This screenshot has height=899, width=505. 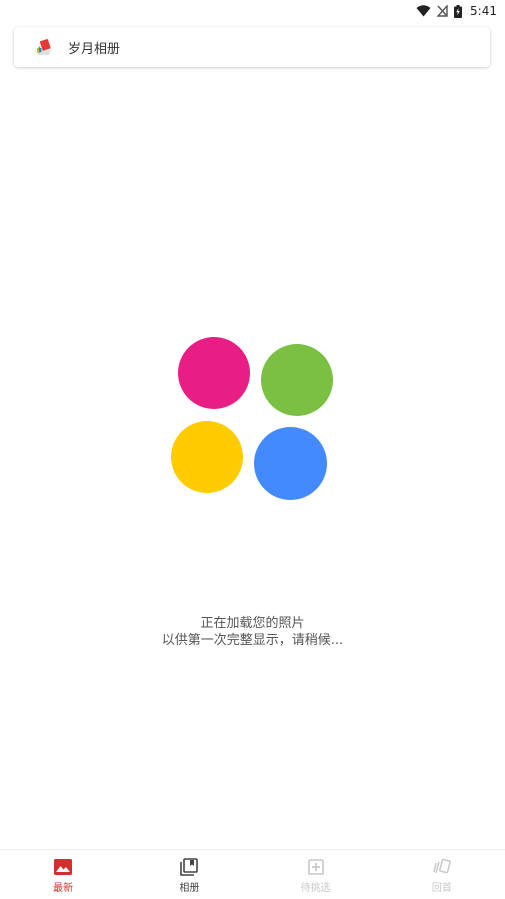 I want to click on cards-icon, so click(x=442, y=867).